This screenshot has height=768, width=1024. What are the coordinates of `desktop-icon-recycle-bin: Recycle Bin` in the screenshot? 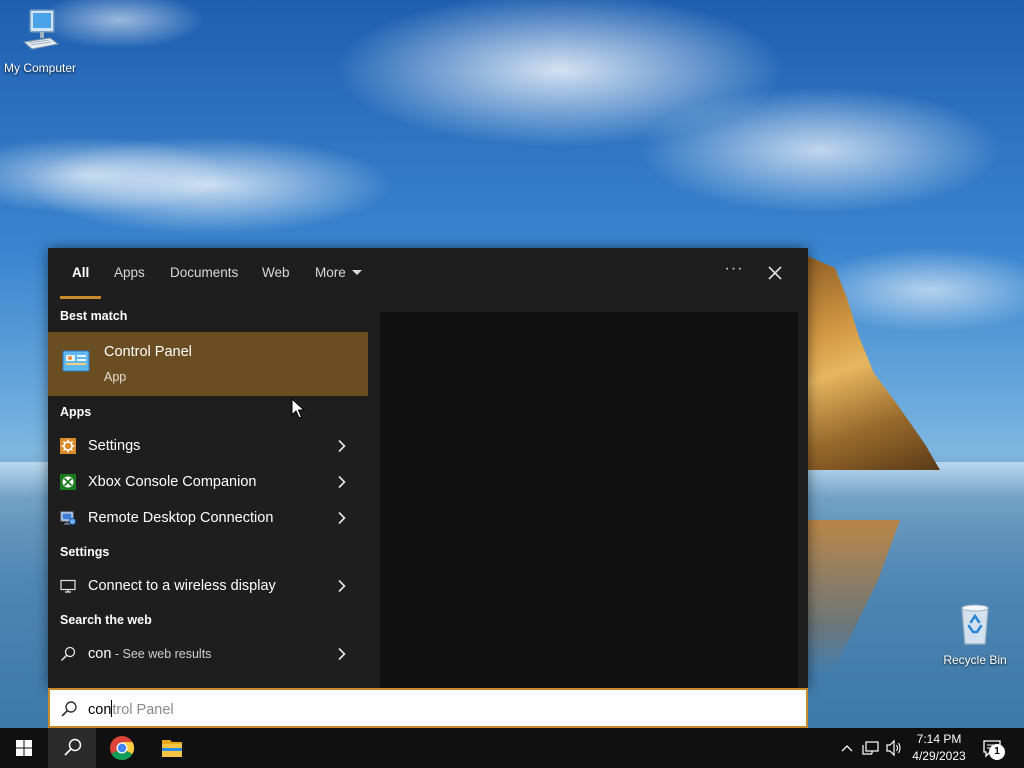 It's located at (975, 634).